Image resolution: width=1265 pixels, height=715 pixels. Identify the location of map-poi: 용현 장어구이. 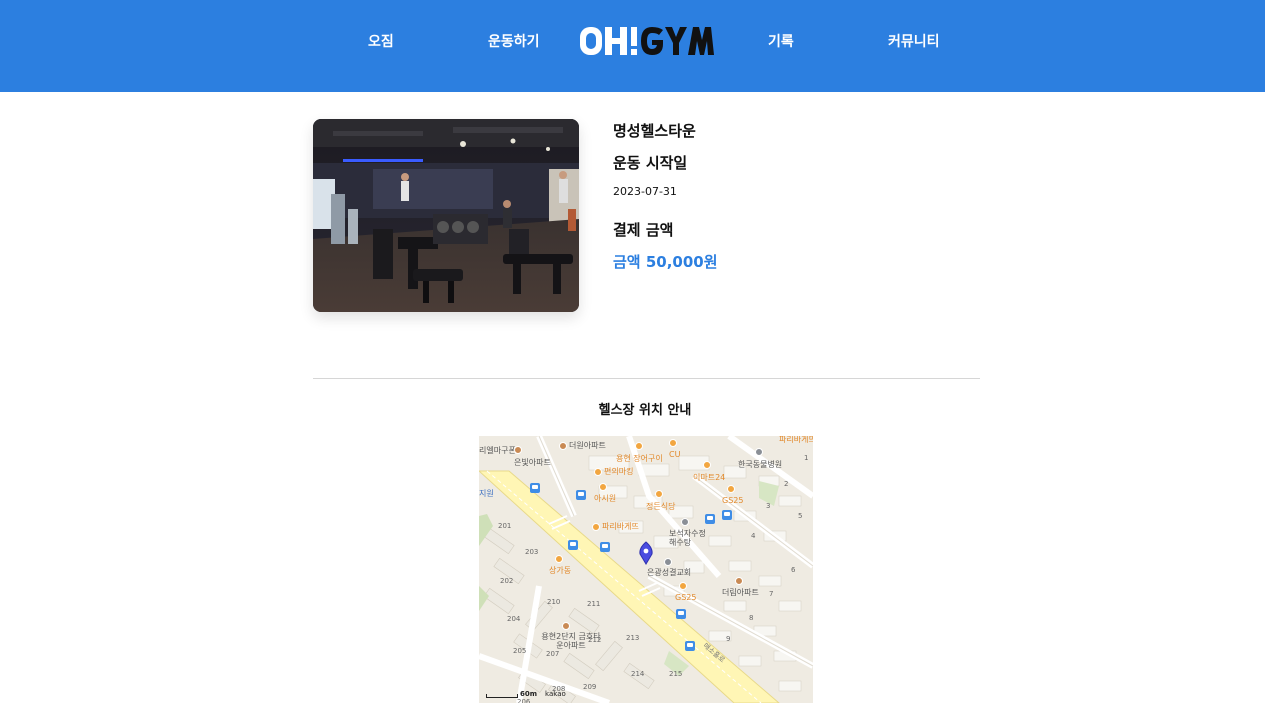
(639, 458).